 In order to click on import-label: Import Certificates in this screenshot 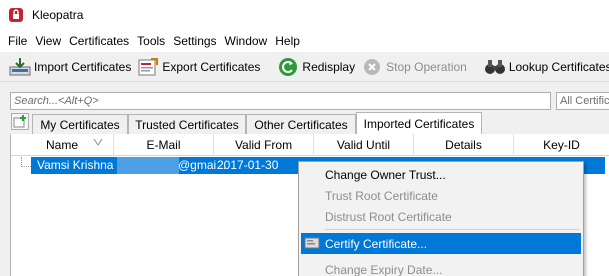, I will do `click(83, 66)`.